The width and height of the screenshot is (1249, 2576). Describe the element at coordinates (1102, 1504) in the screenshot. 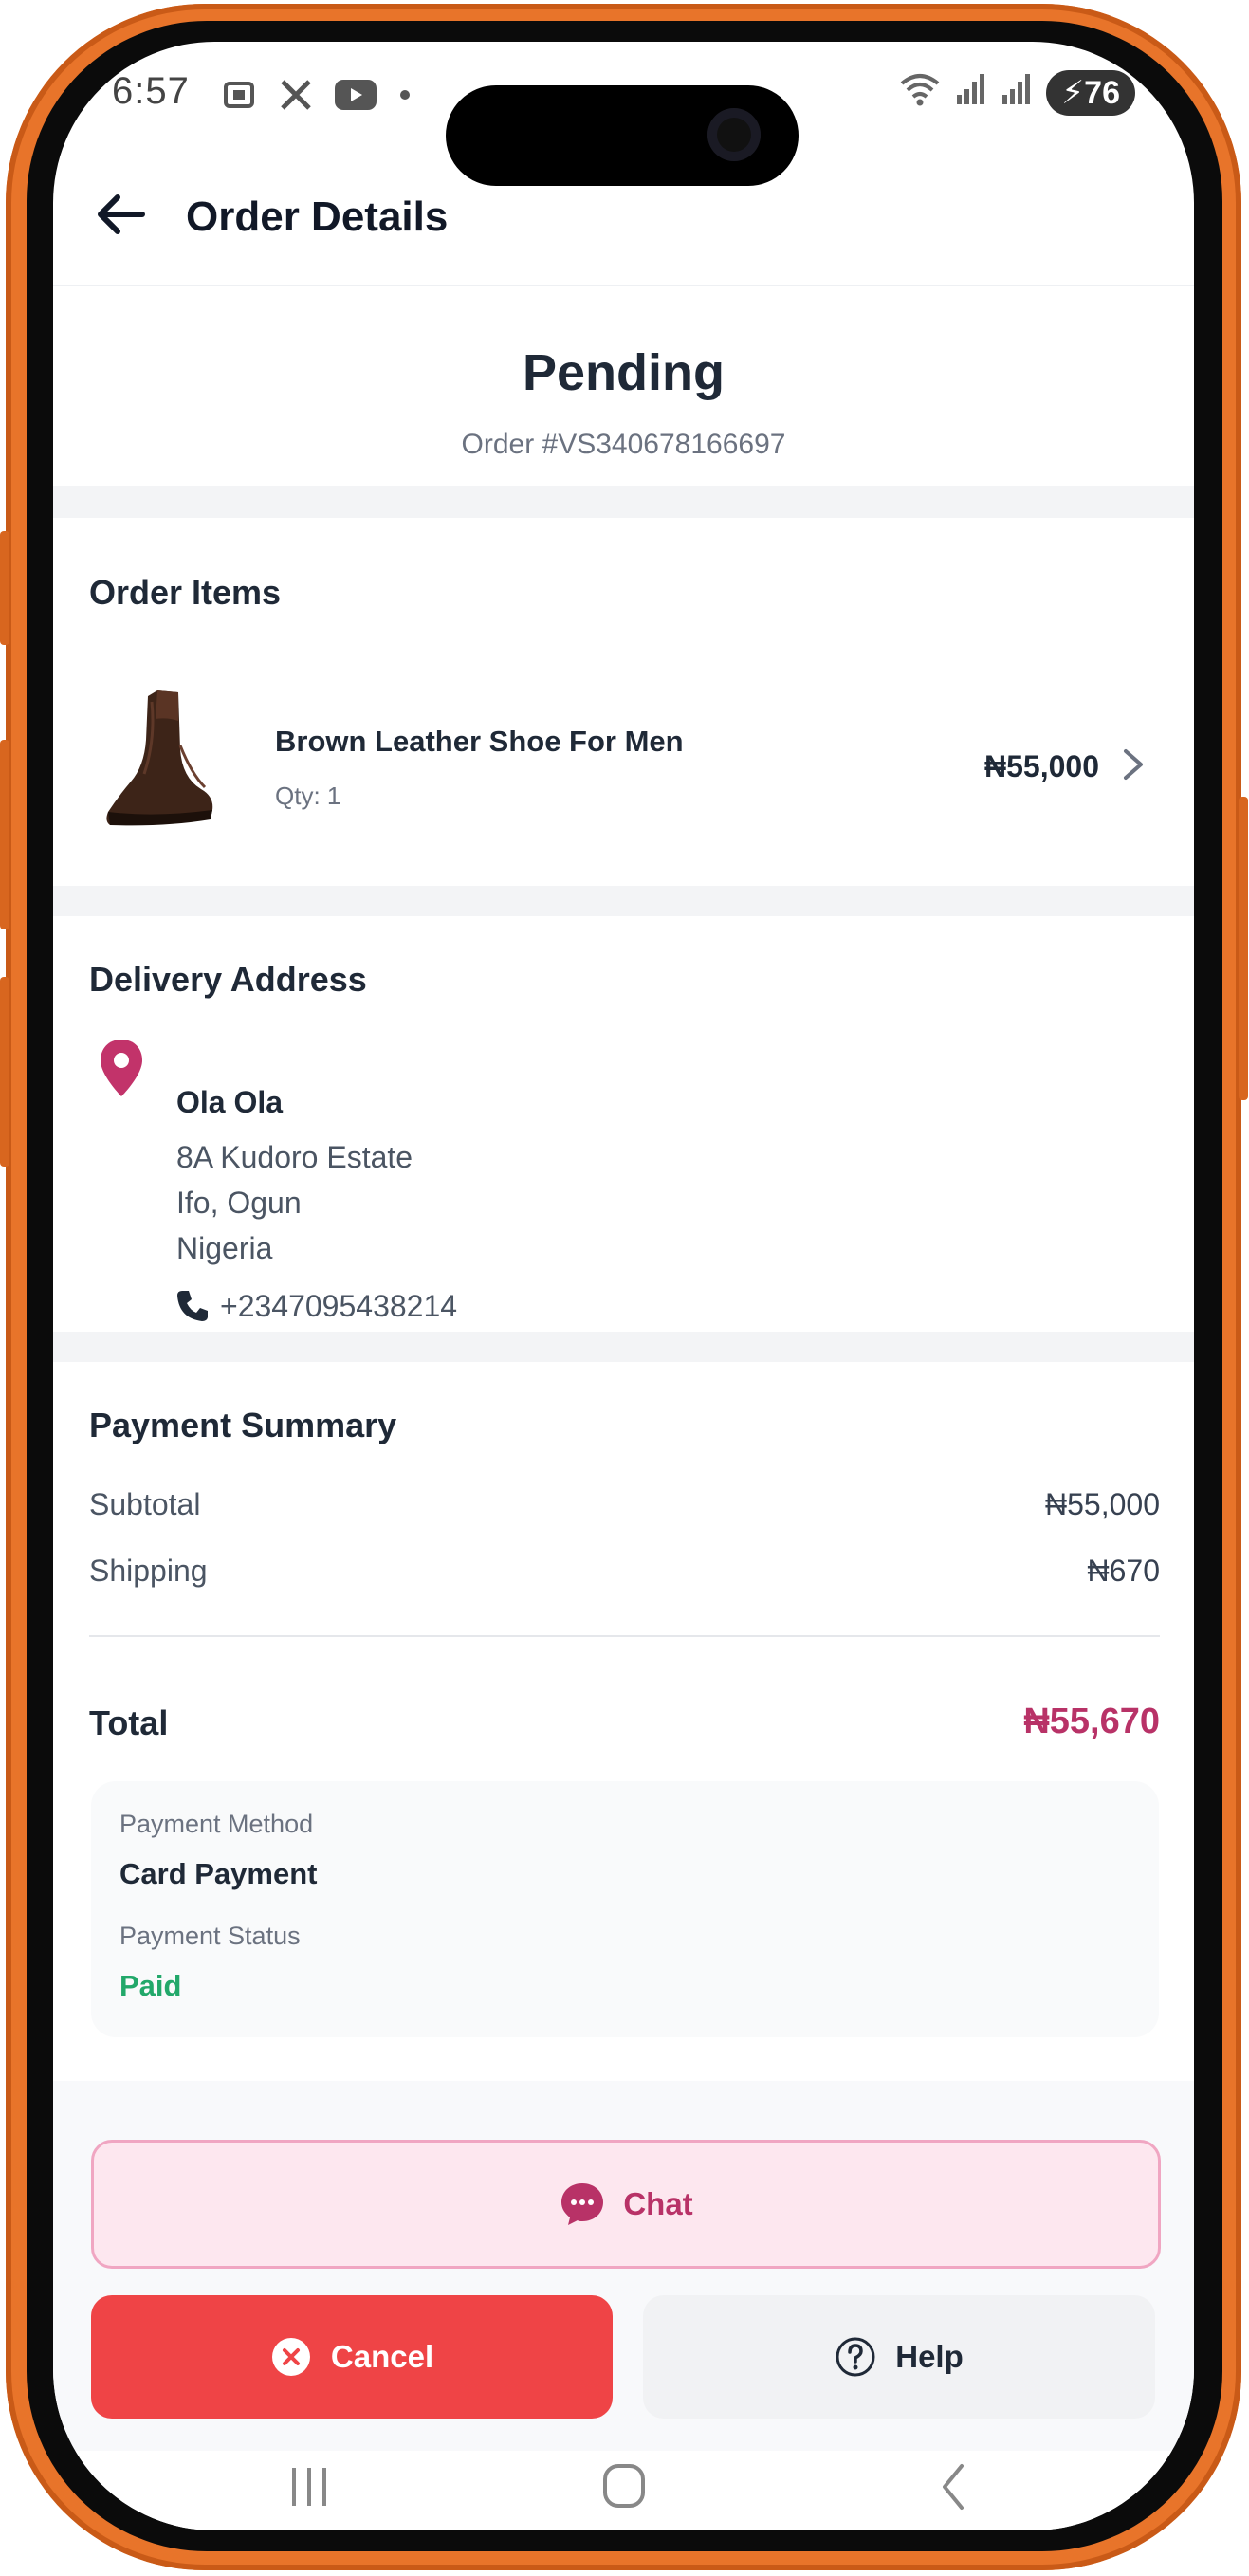

I see `subtotal-value: ₦55,000` at that location.